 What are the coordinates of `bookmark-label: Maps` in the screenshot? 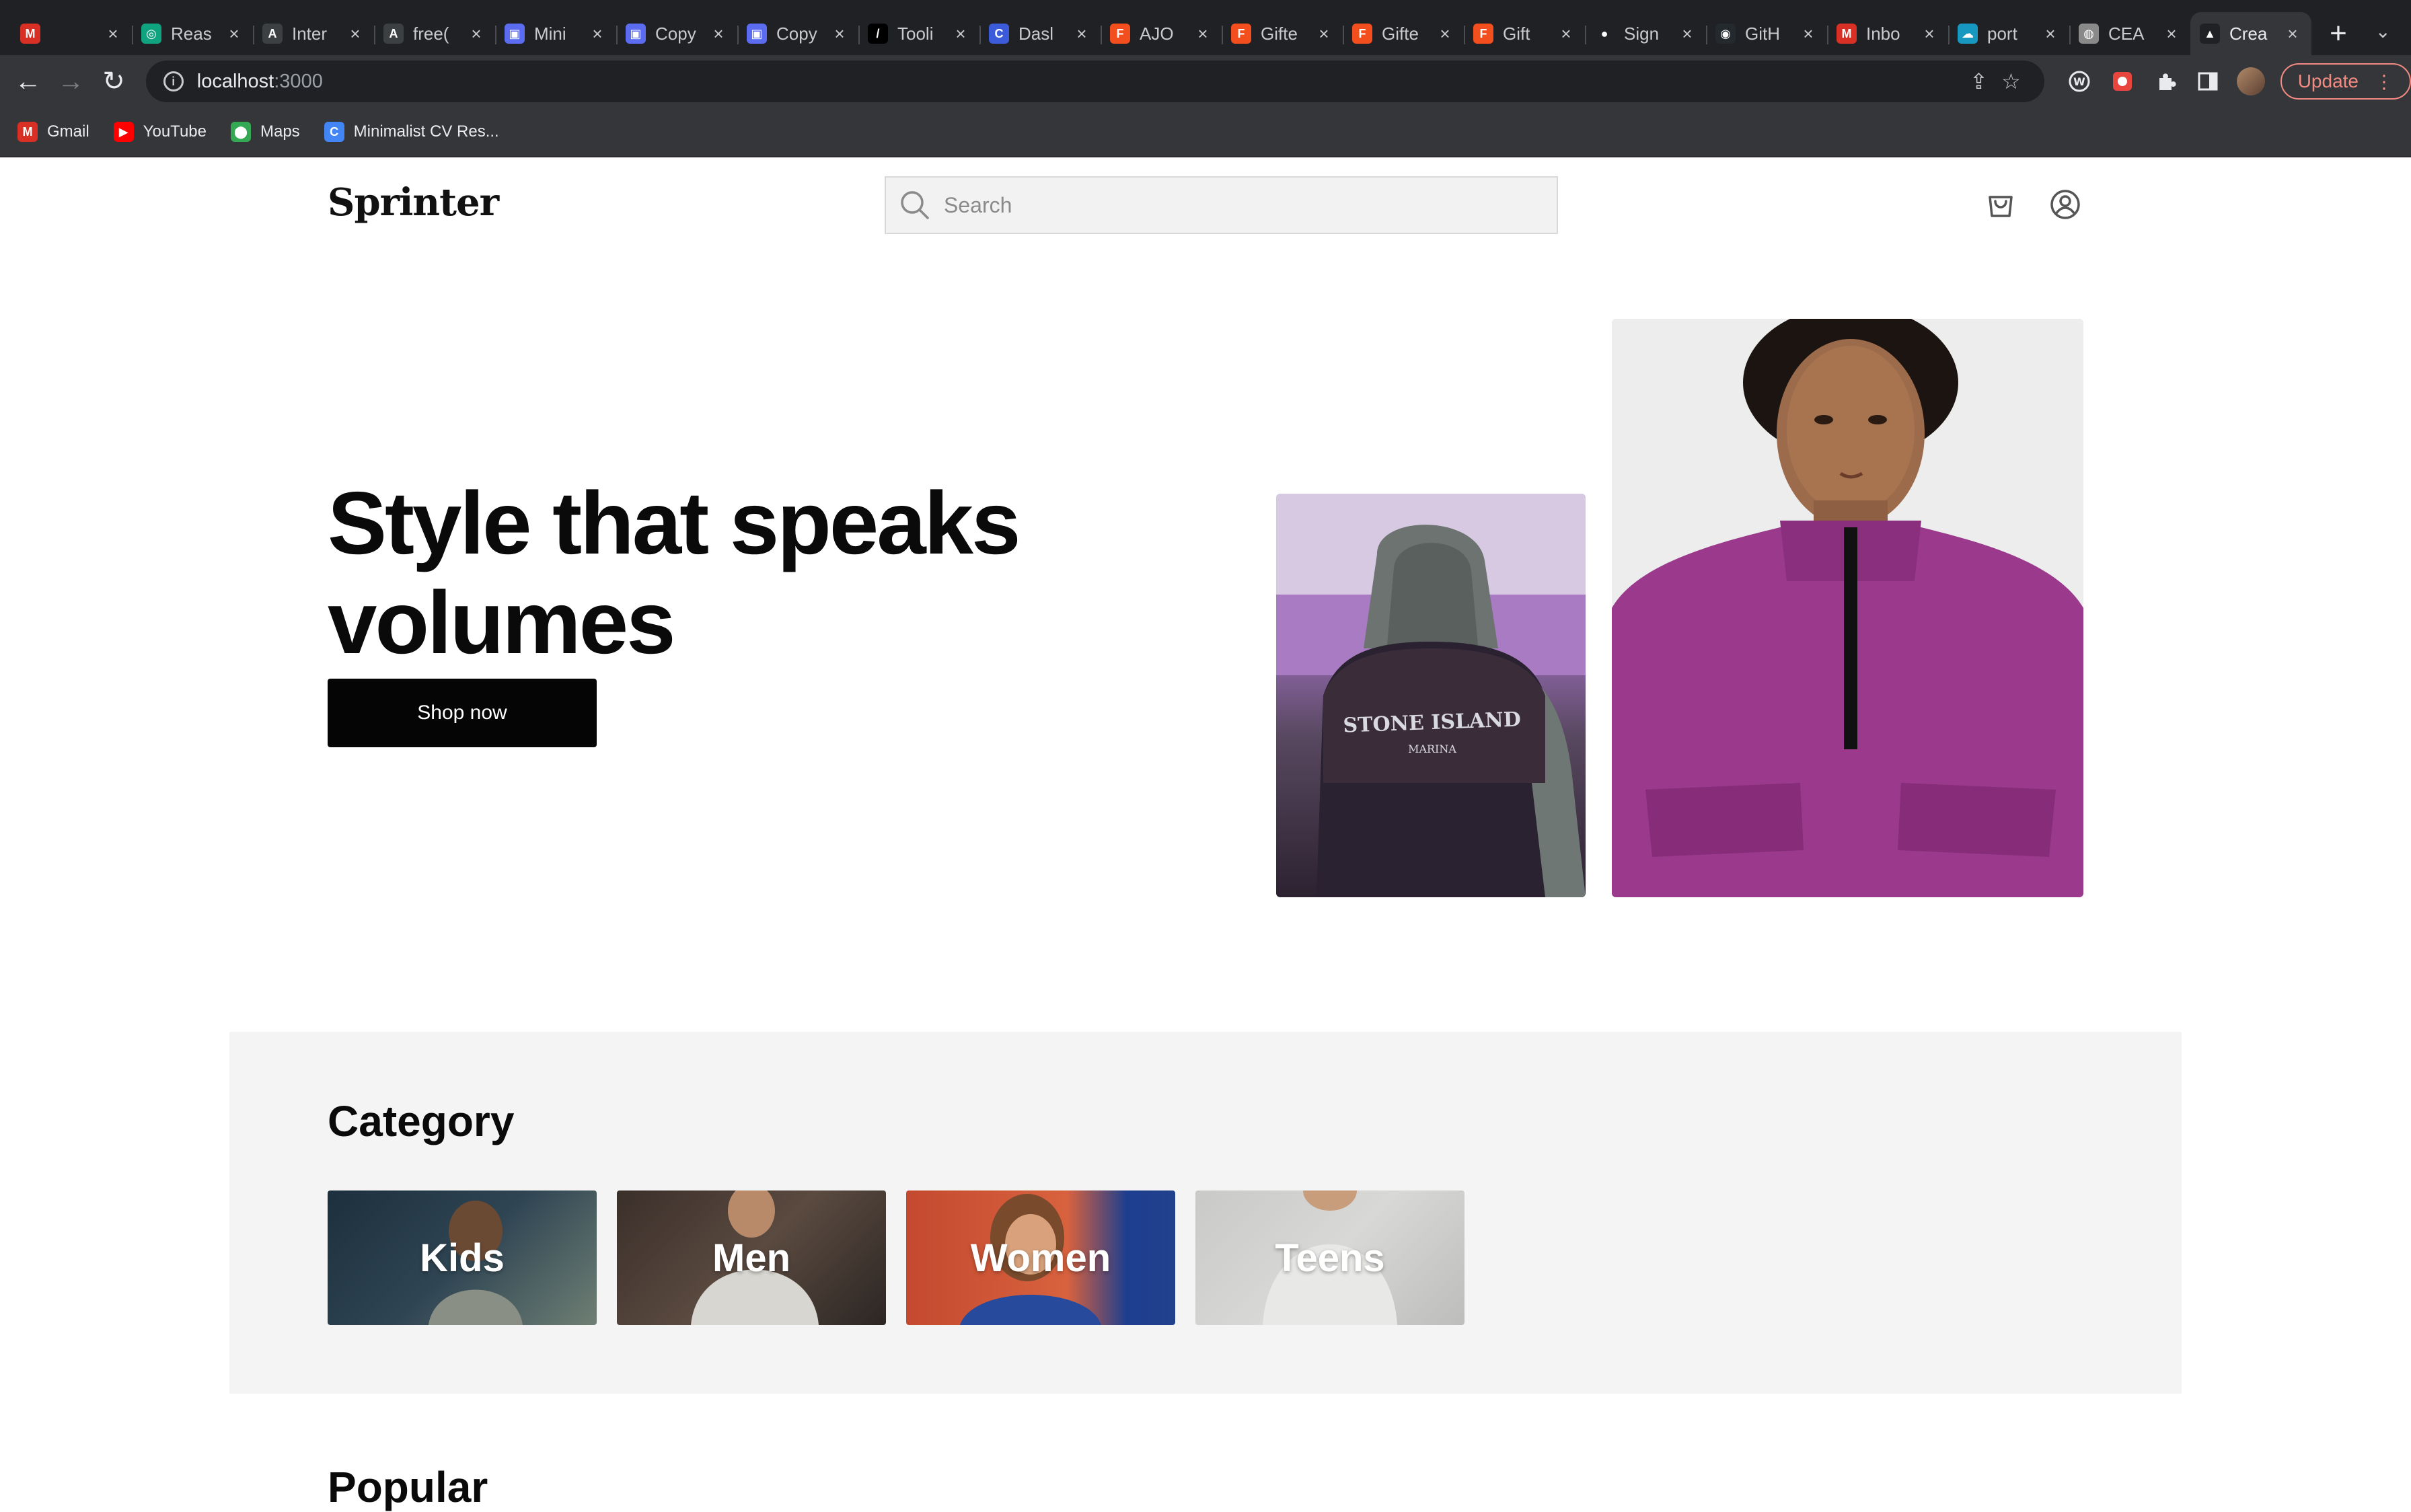 It's located at (280, 131).